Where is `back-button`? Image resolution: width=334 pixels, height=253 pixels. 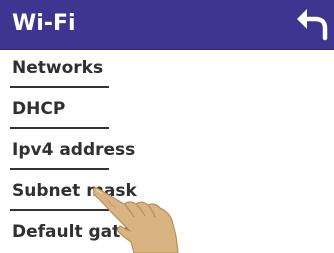
back-button is located at coordinates (312, 24).